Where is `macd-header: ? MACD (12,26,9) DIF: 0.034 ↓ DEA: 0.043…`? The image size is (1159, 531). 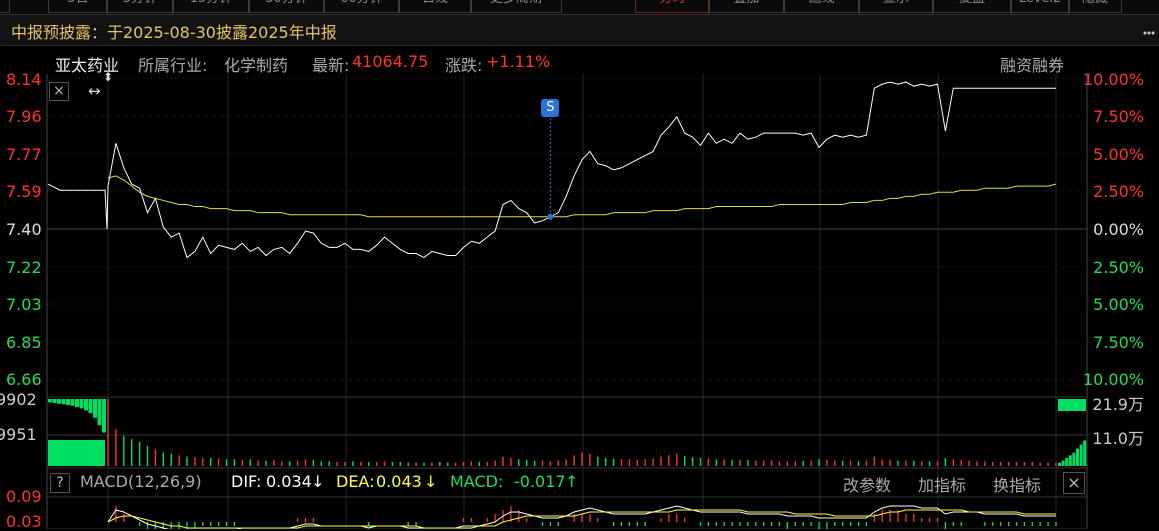
macd-header: ? MACD (12,26,9) DIF: 0.034 ↓ DEA: 0.043… is located at coordinates (543, 483).